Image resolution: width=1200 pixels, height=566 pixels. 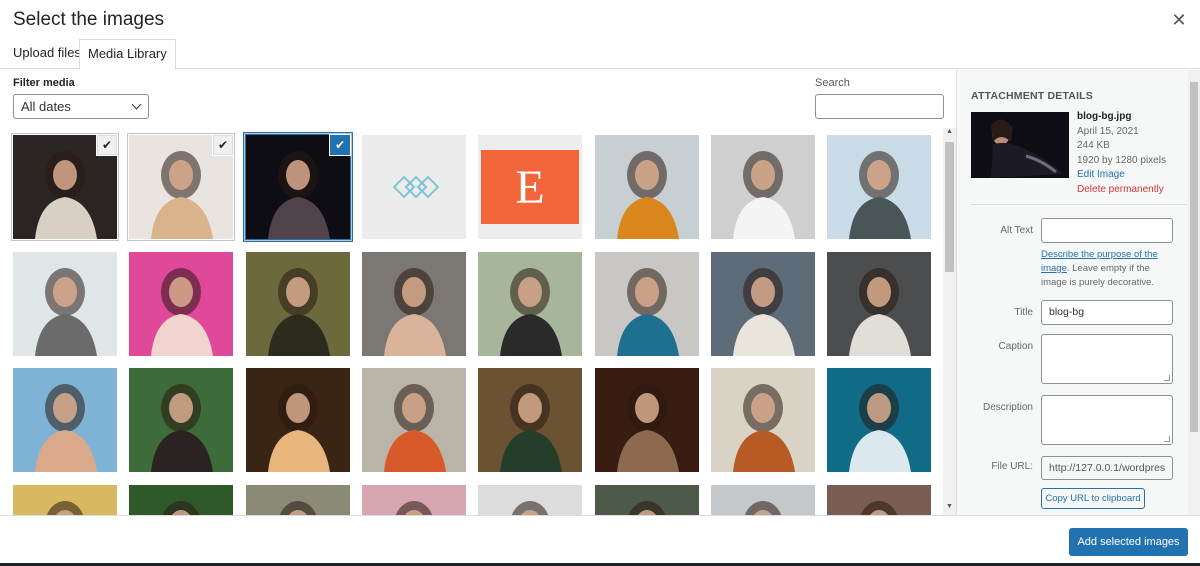 I want to click on scroll-down-icon: ▼, so click(x=949, y=509).